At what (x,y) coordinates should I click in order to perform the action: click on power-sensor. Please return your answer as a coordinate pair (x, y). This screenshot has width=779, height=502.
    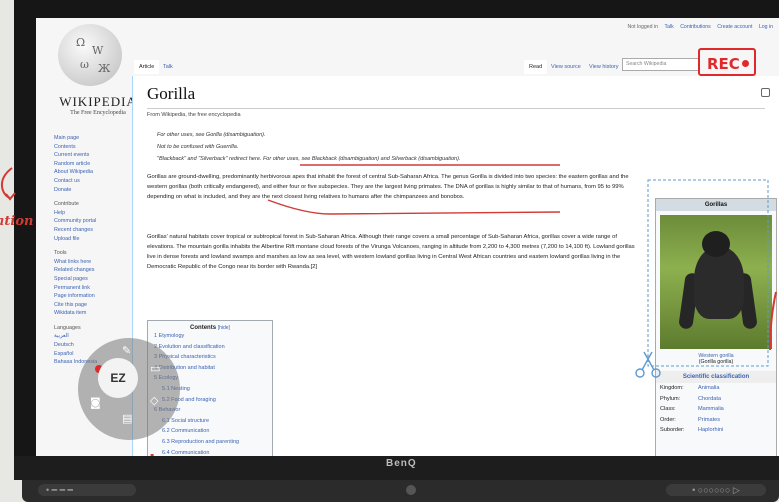
    Looking at the image, I should click on (411, 490).